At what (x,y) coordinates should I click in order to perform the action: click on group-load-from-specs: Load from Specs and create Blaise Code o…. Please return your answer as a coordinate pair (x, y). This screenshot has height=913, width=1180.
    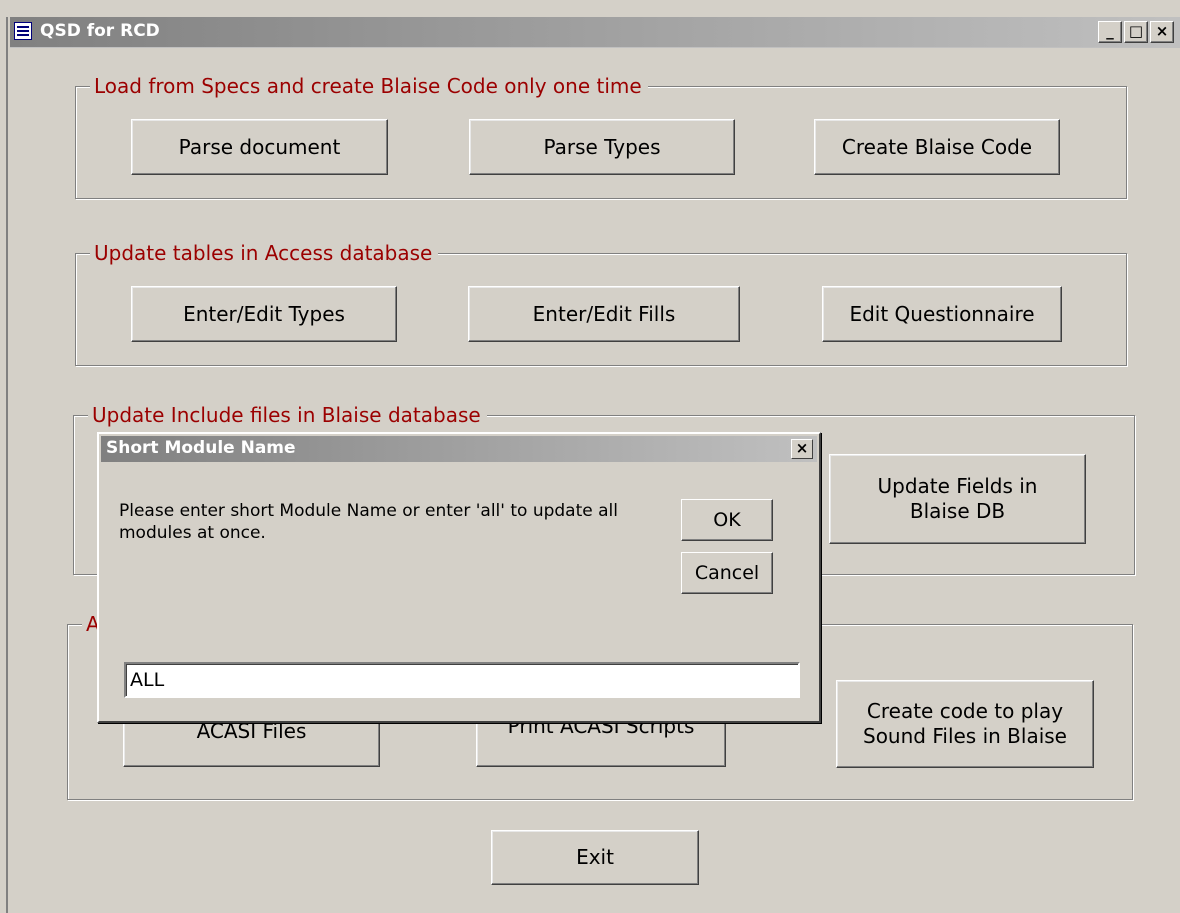
    Looking at the image, I should click on (601, 136).